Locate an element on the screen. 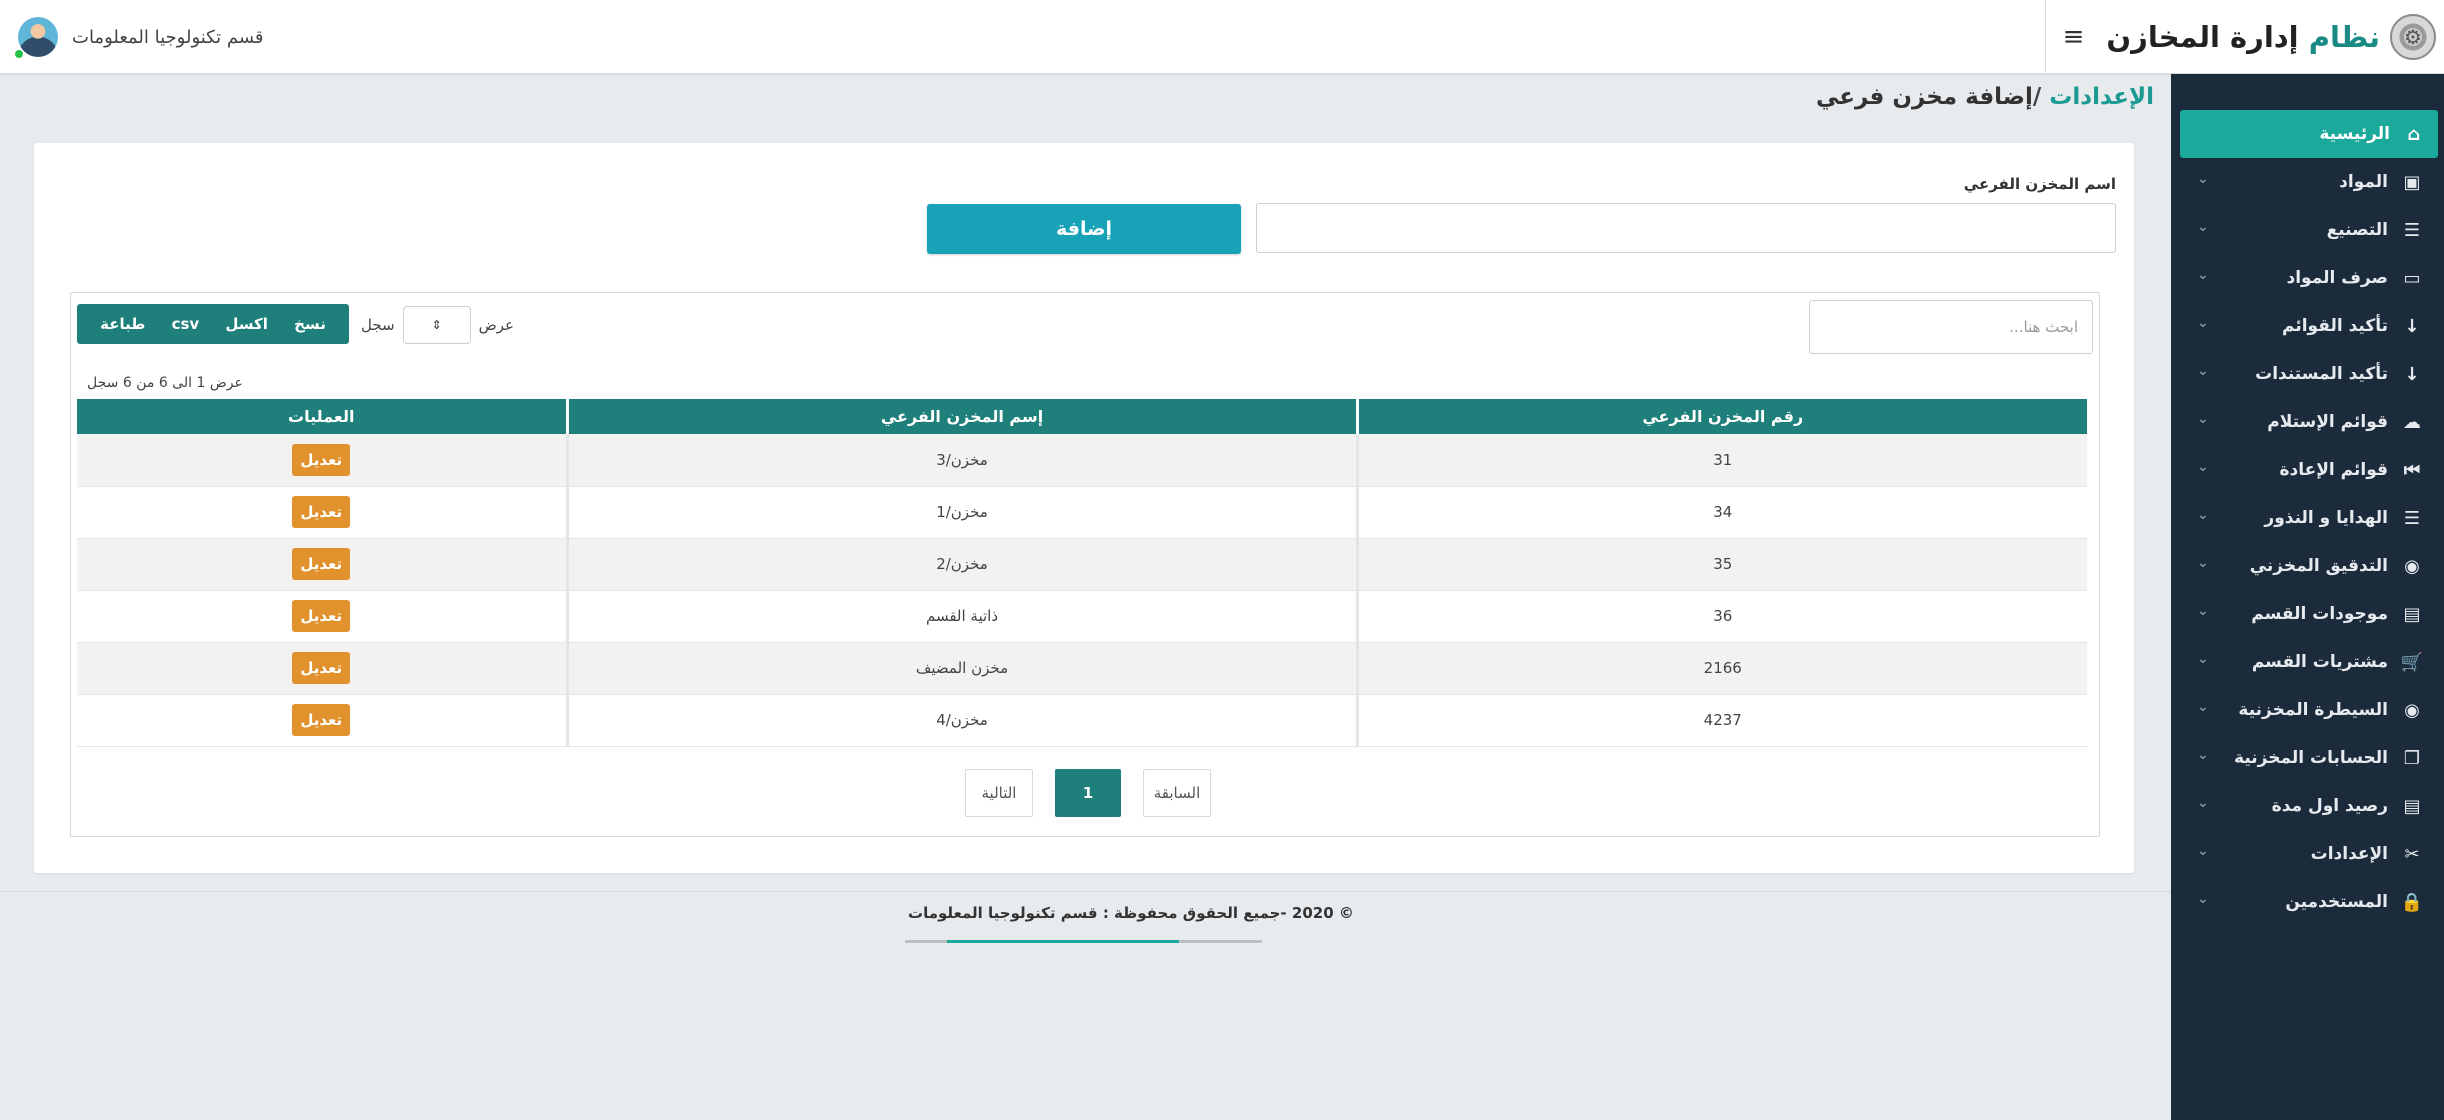  hamburger-icon: ≡ is located at coordinates (2073, 37).